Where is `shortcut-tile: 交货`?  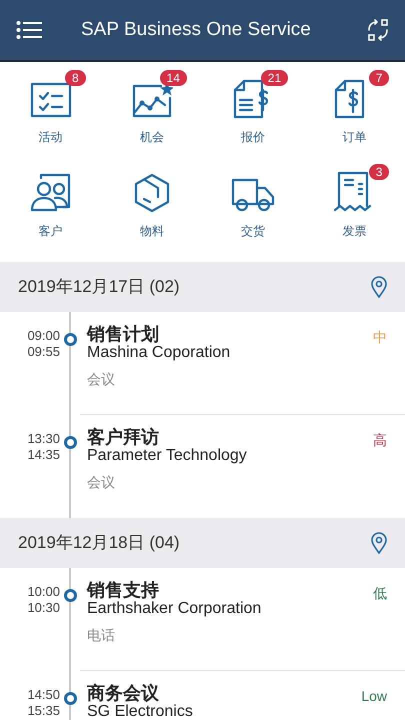
shortcut-tile: 交货 is located at coordinates (253, 215).